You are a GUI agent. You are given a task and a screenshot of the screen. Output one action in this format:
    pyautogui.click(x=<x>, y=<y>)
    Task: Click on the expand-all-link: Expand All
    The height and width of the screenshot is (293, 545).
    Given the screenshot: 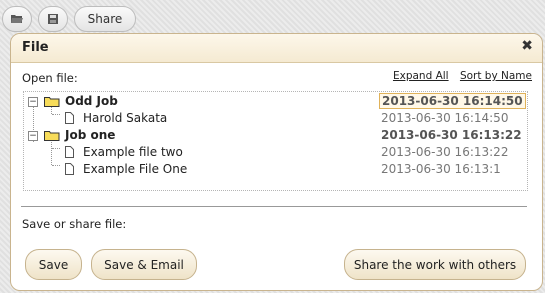 What is the action you would take?
    pyautogui.click(x=421, y=76)
    